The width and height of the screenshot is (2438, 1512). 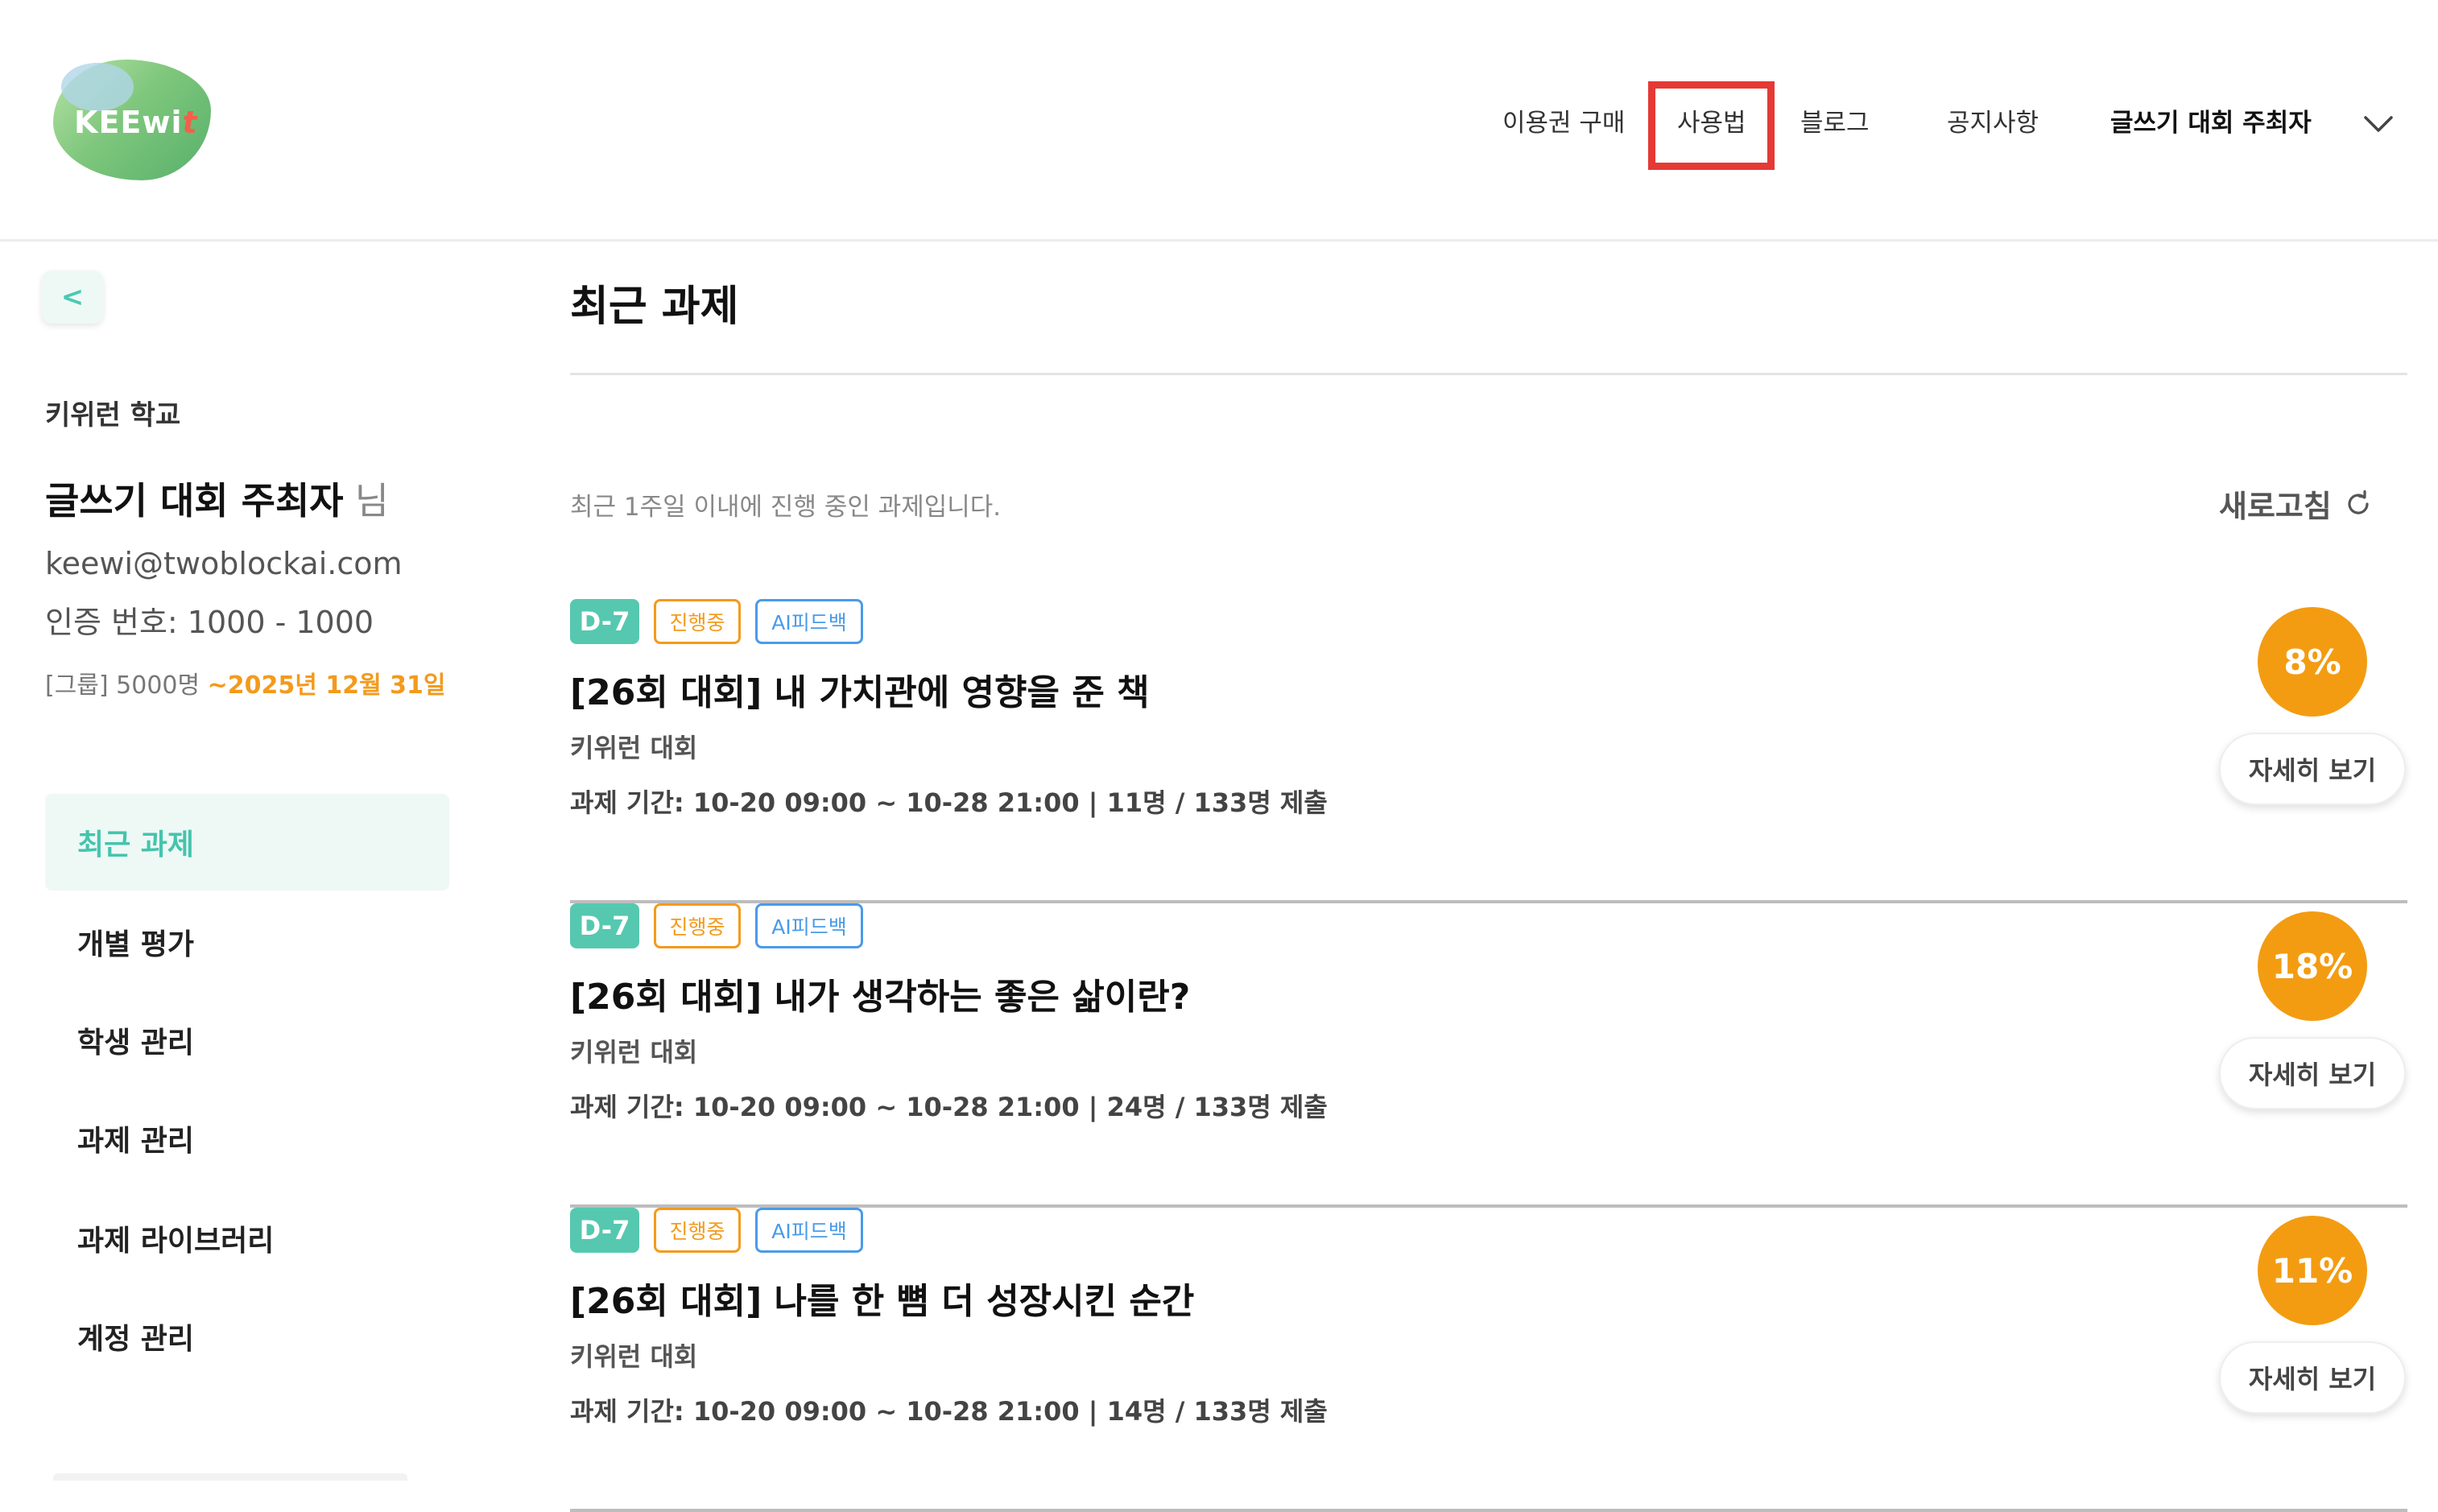 What do you see at coordinates (247, 942) in the screenshot?
I see `sidebar-item-individual-evaluation: 개별 평가` at bounding box center [247, 942].